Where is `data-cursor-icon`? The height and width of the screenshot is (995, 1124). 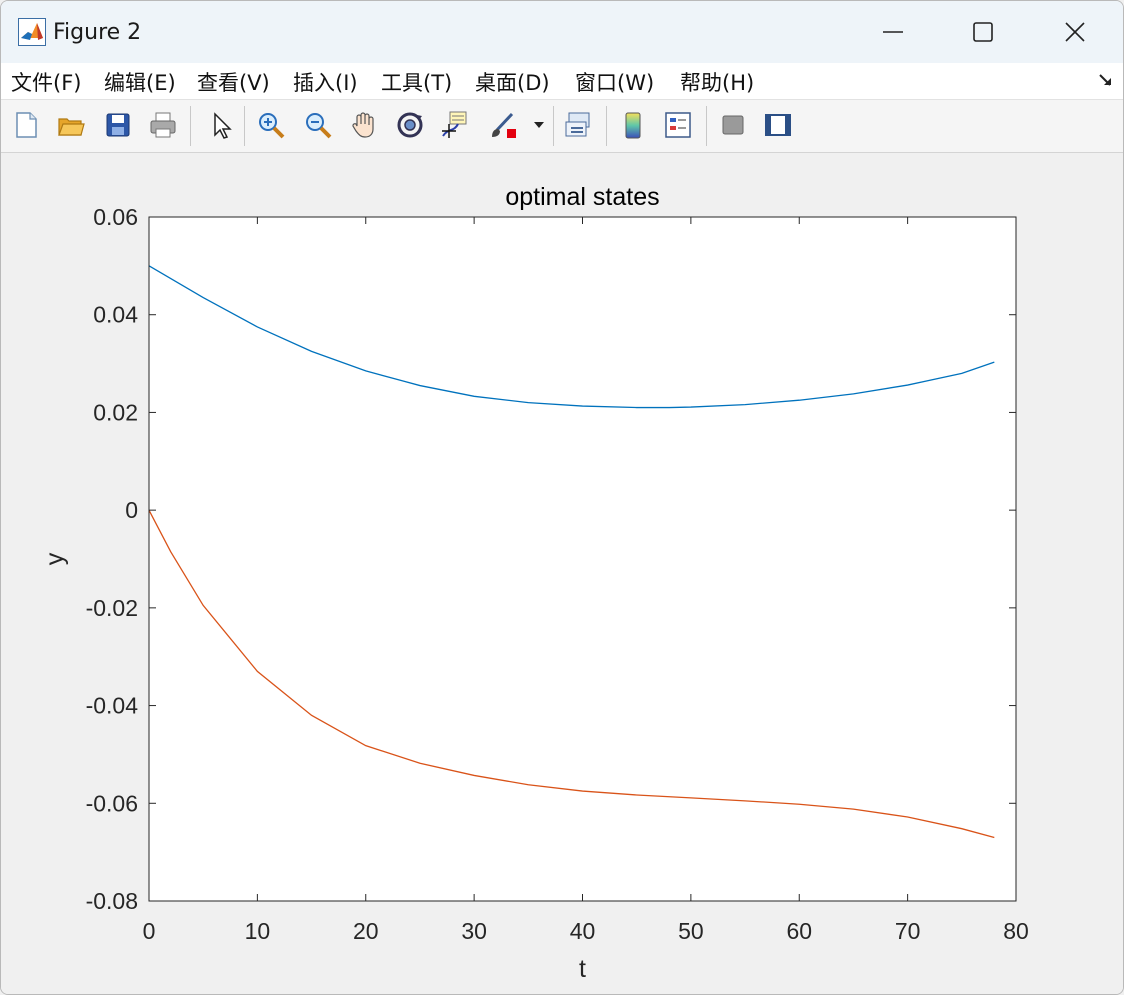
data-cursor-icon is located at coordinates (454, 124).